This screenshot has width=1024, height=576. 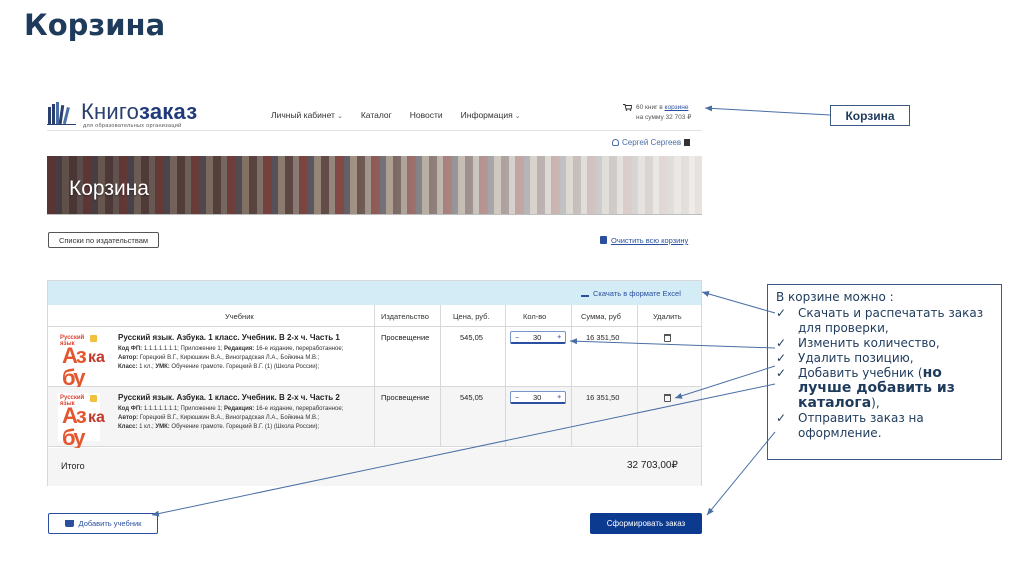 What do you see at coordinates (858, 343) in the screenshot?
I see `callout-item: ✓ Изменить количество,` at bounding box center [858, 343].